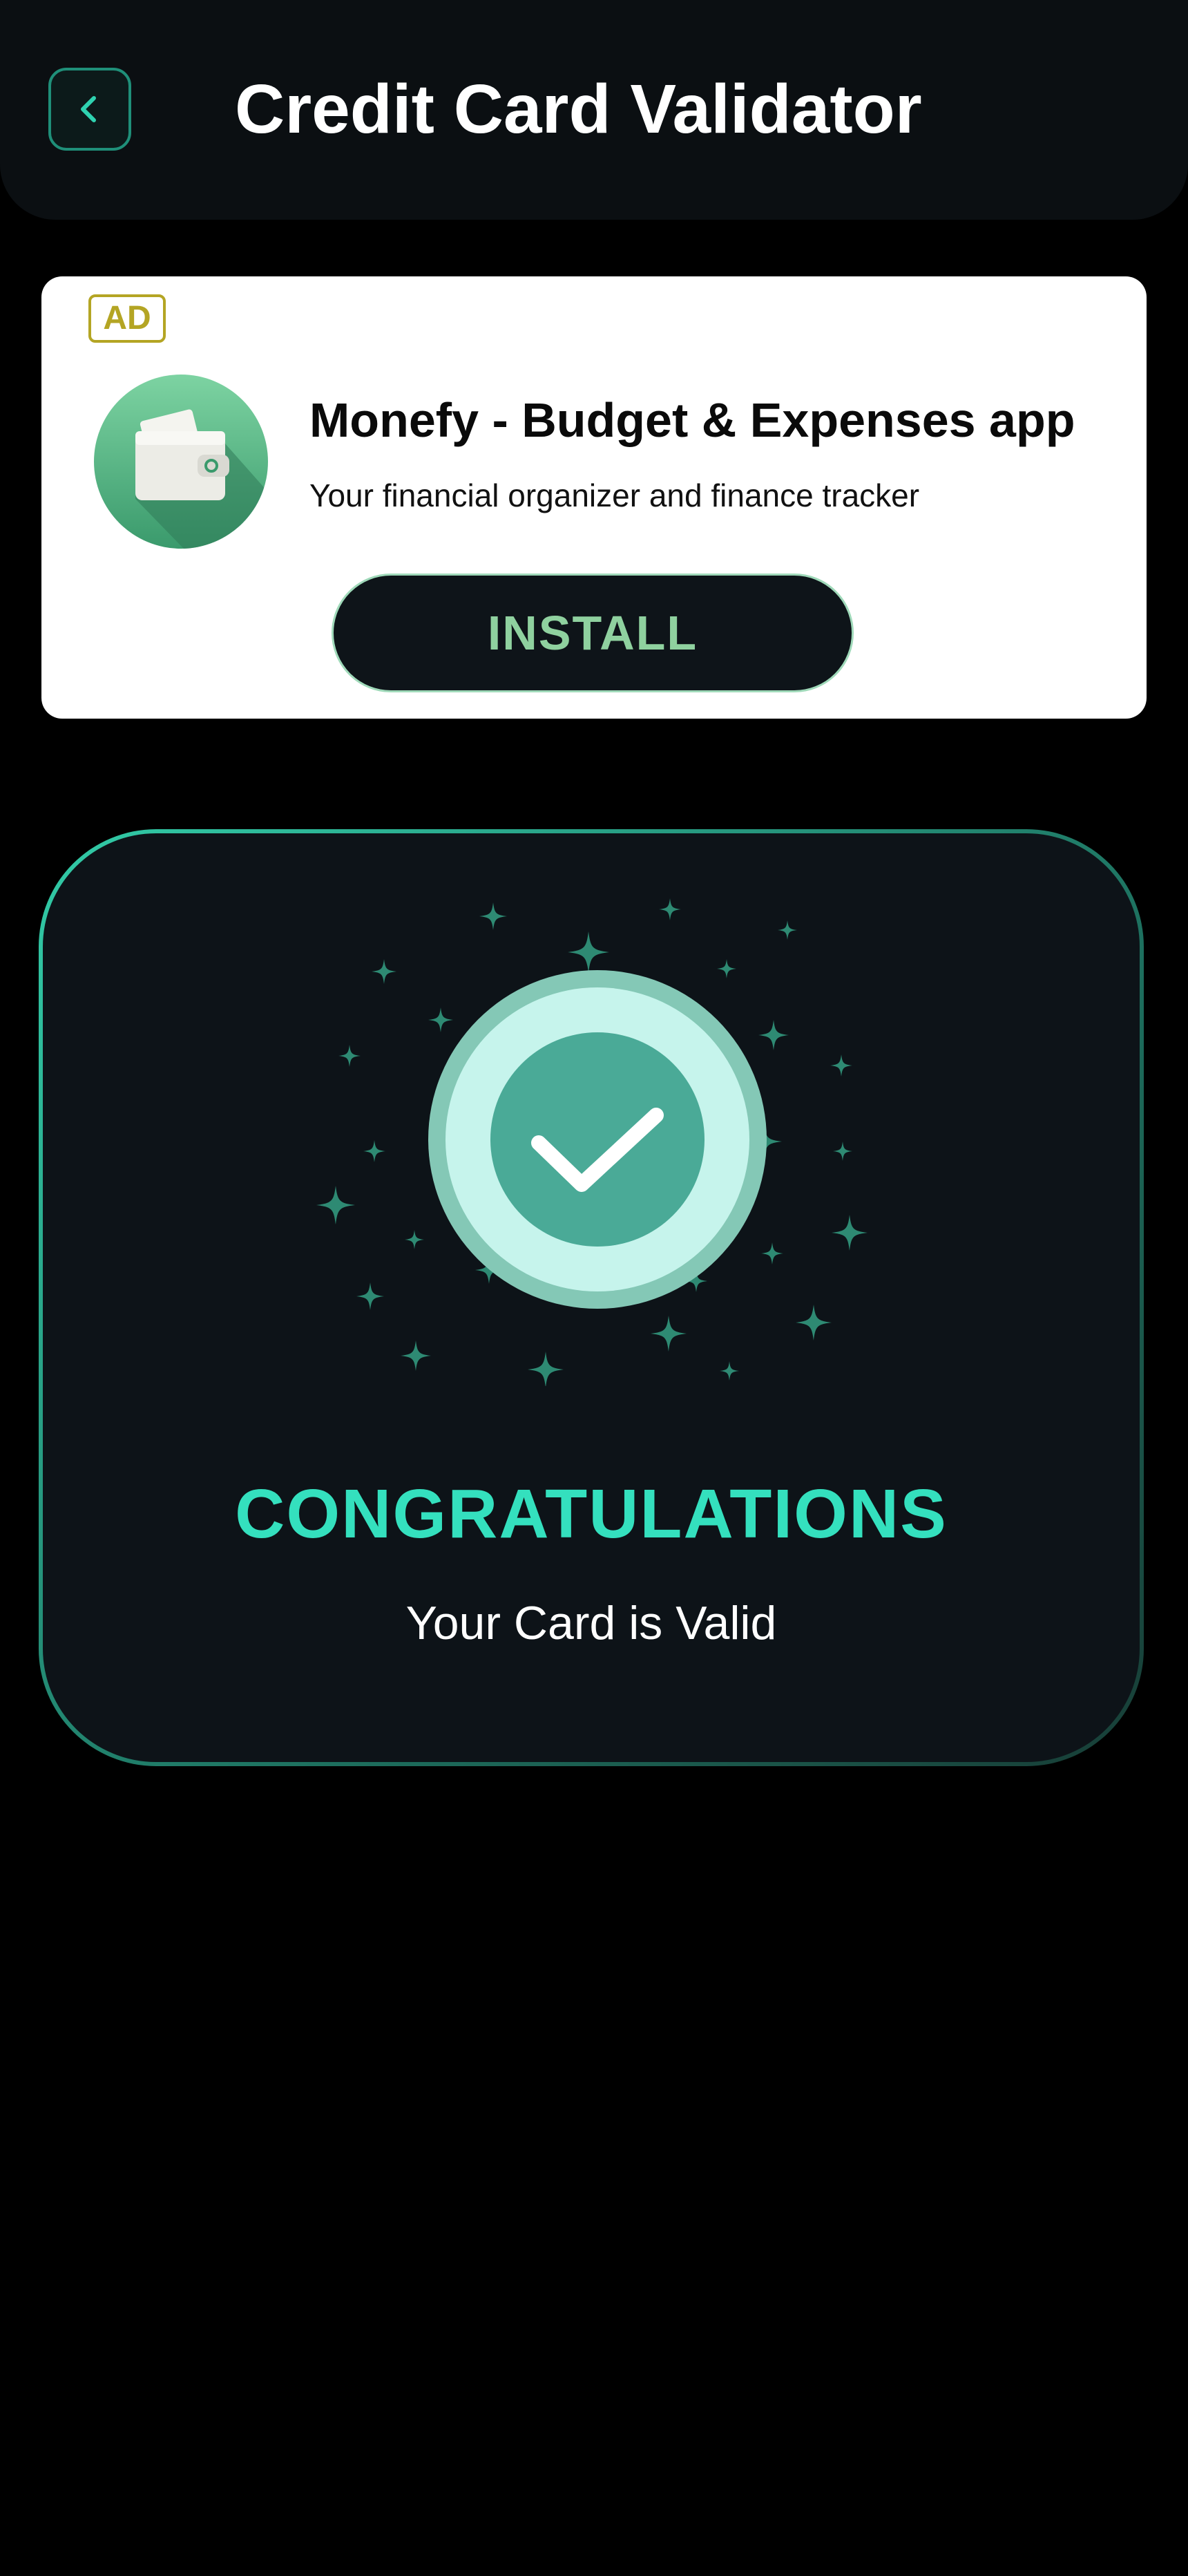 The width and height of the screenshot is (1188, 2576). I want to click on install-button: INSTALL, so click(593, 633).